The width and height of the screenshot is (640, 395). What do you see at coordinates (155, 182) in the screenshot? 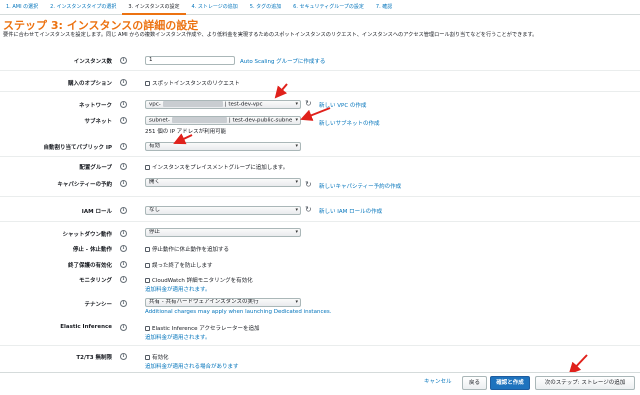
I see `capacity-value: 開く` at bounding box center [155, 182].